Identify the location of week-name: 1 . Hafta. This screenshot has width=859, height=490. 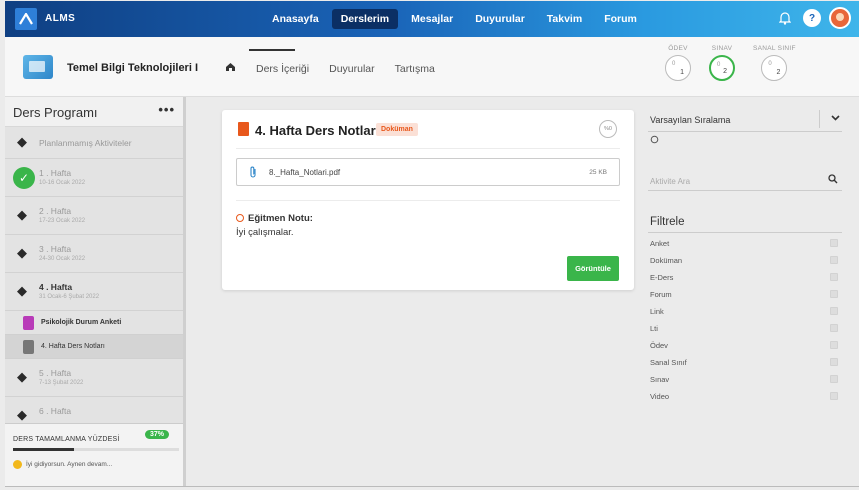
(55, 173).